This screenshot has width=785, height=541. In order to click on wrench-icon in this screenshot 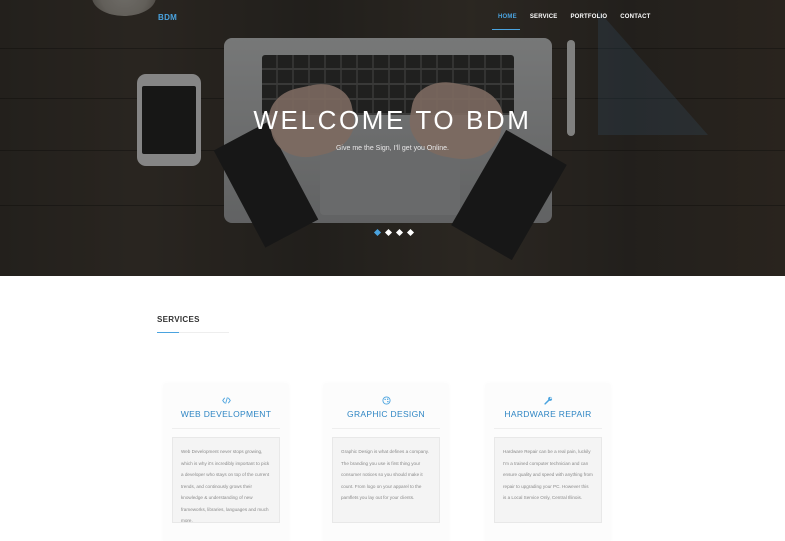, I will do `click(548, 401)`.